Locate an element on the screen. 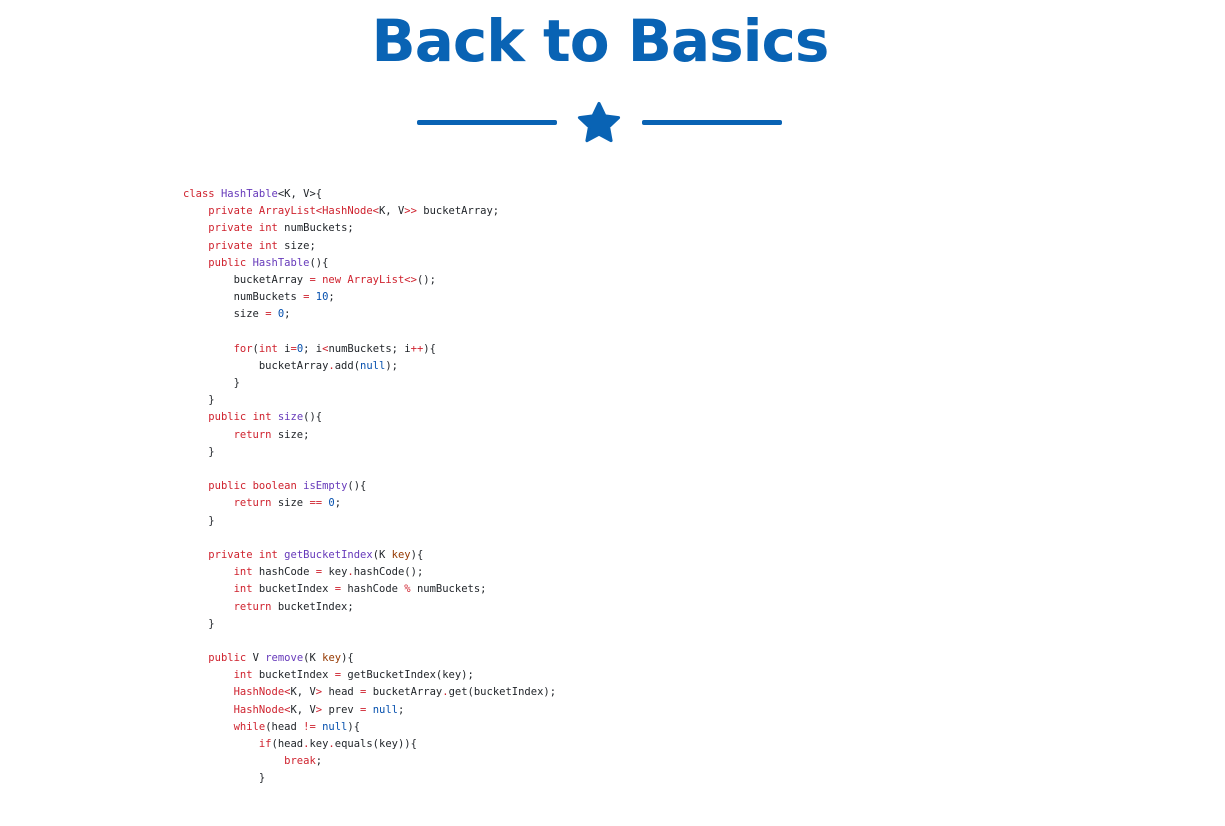 Image resolution: width=1225 pixels, height=826 pixels. code-line: return size == 0; is located at coordinates (369, 503).